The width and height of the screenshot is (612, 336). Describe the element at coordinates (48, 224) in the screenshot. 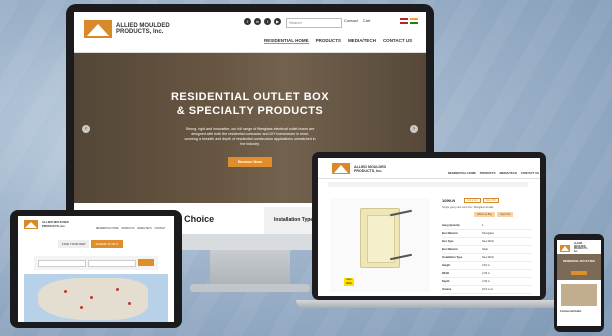

I see `tablet-logo: ALLIED MOULDED PRODUCTS, Inc.` at that location.